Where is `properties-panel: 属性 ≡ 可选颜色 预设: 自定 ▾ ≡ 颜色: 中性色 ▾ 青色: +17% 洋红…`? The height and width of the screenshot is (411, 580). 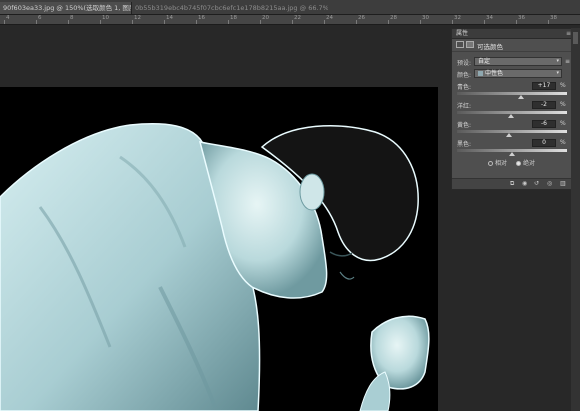
properties-panel: 属性 ≡ 可选颜色 预设: 自定 ▾ ≡ 颜色: 中性色 ▾ 青色: +17% 洋红… is located at coordinates (513, 109).